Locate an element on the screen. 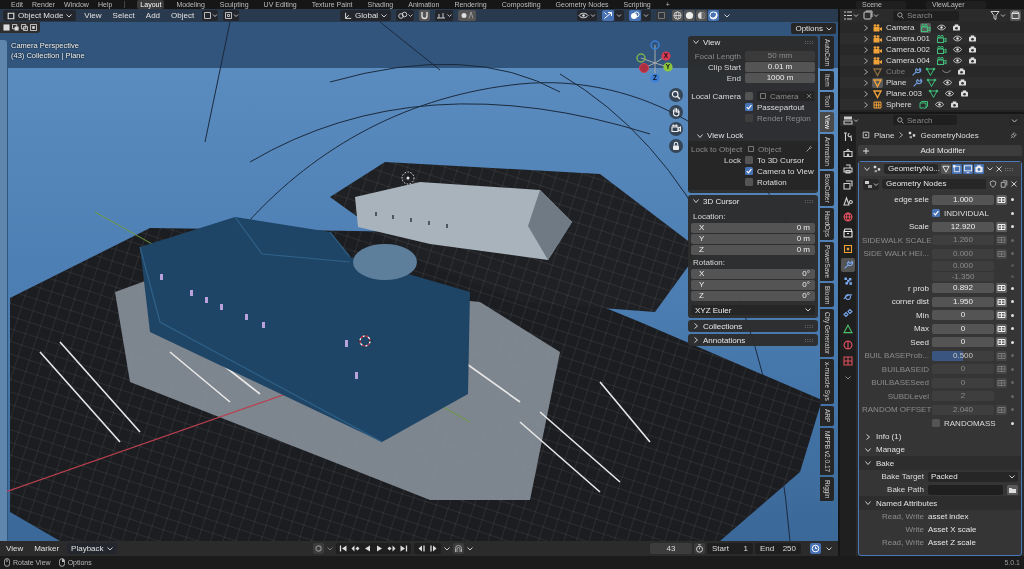 The width and height of the screenshot is (1024, 569). eye-closed-icon is located at coordinates (947, 71).